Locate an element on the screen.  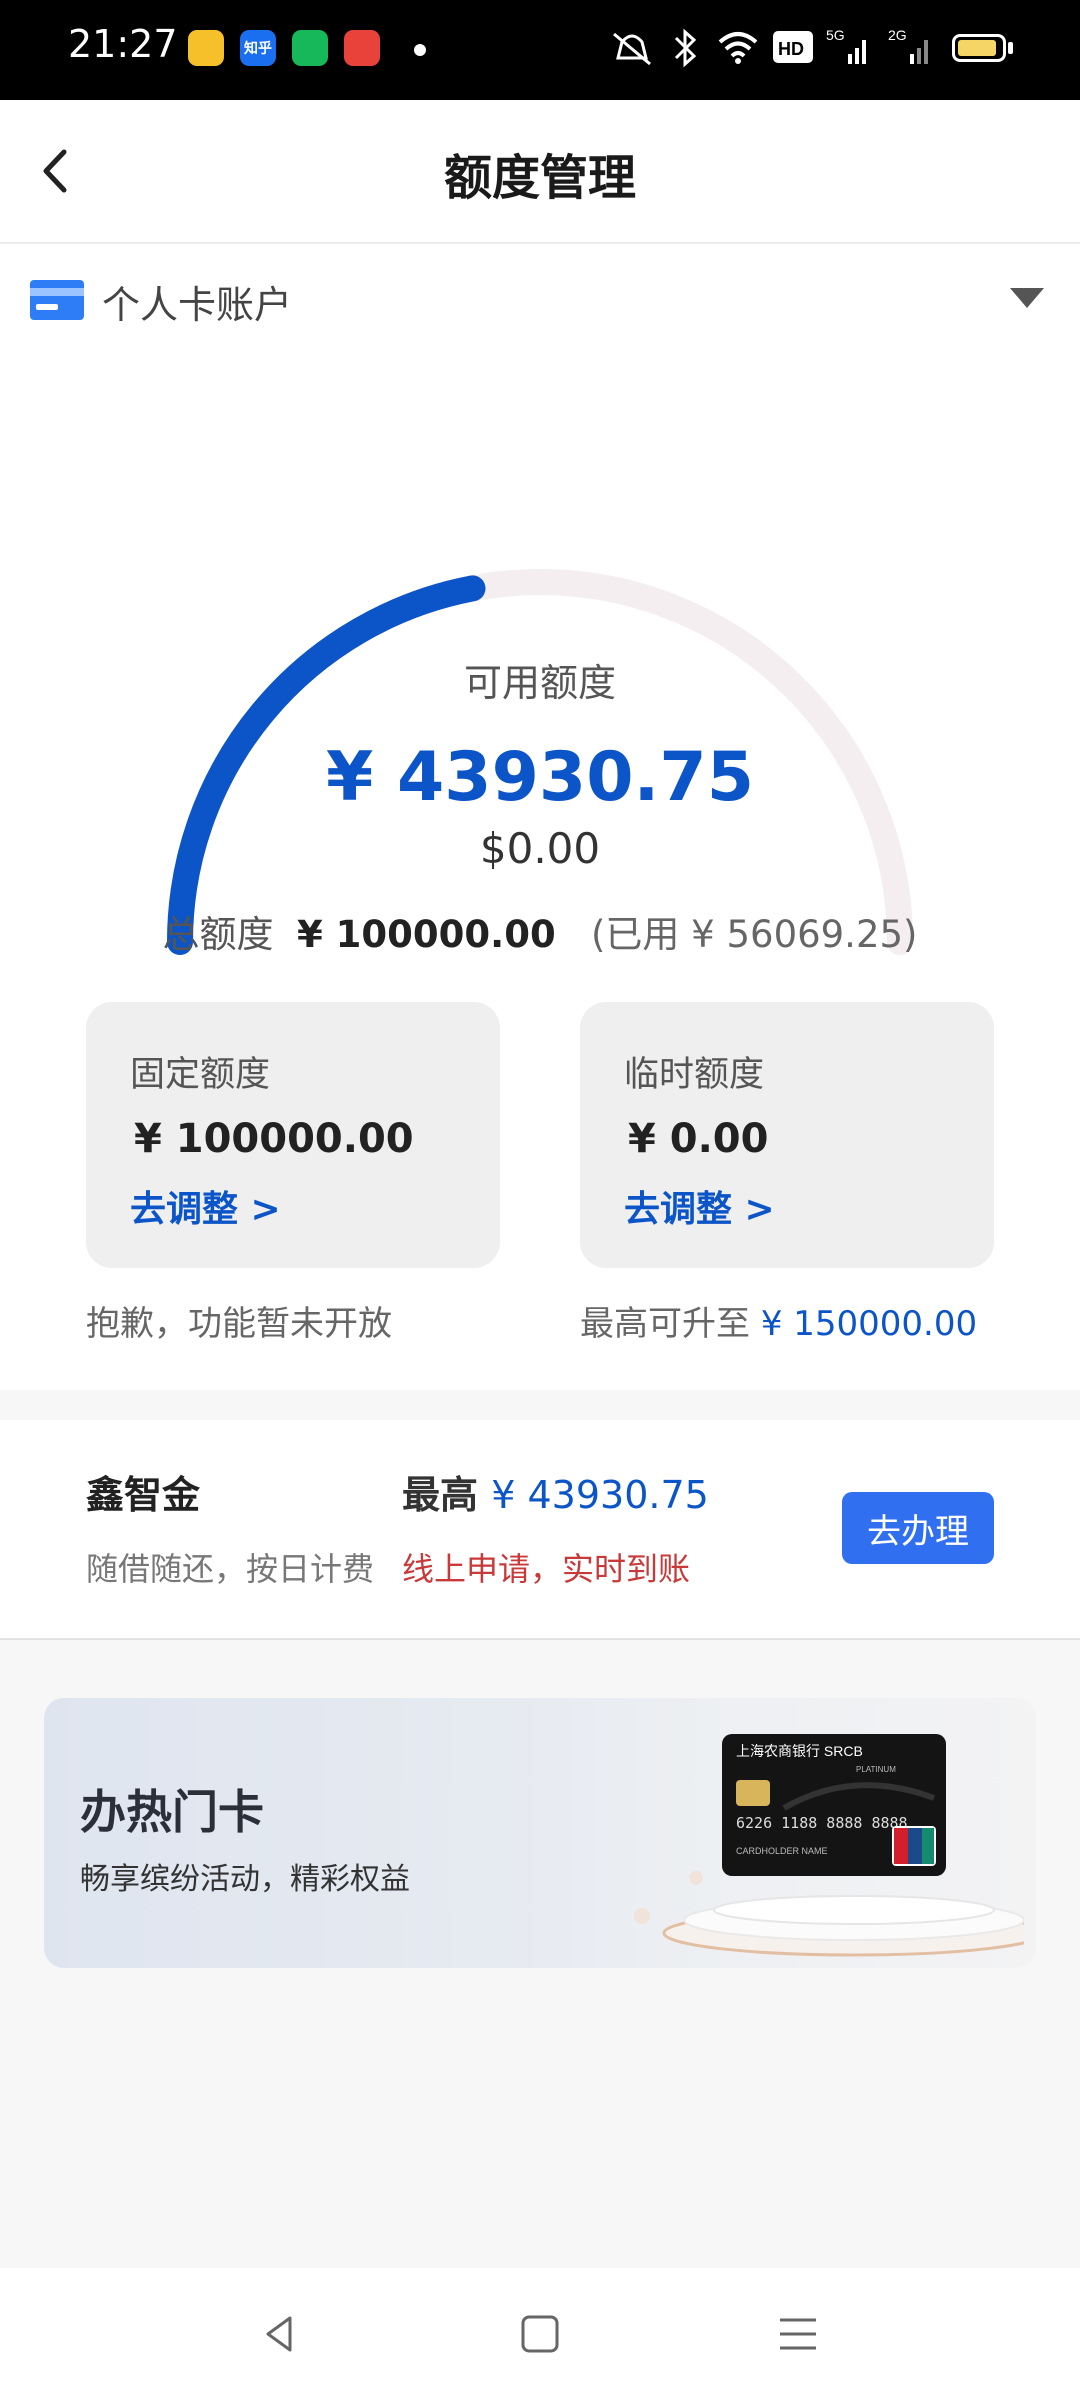
loan-description: 随借随还，按日计费 is located at coordinates (230, 1569).